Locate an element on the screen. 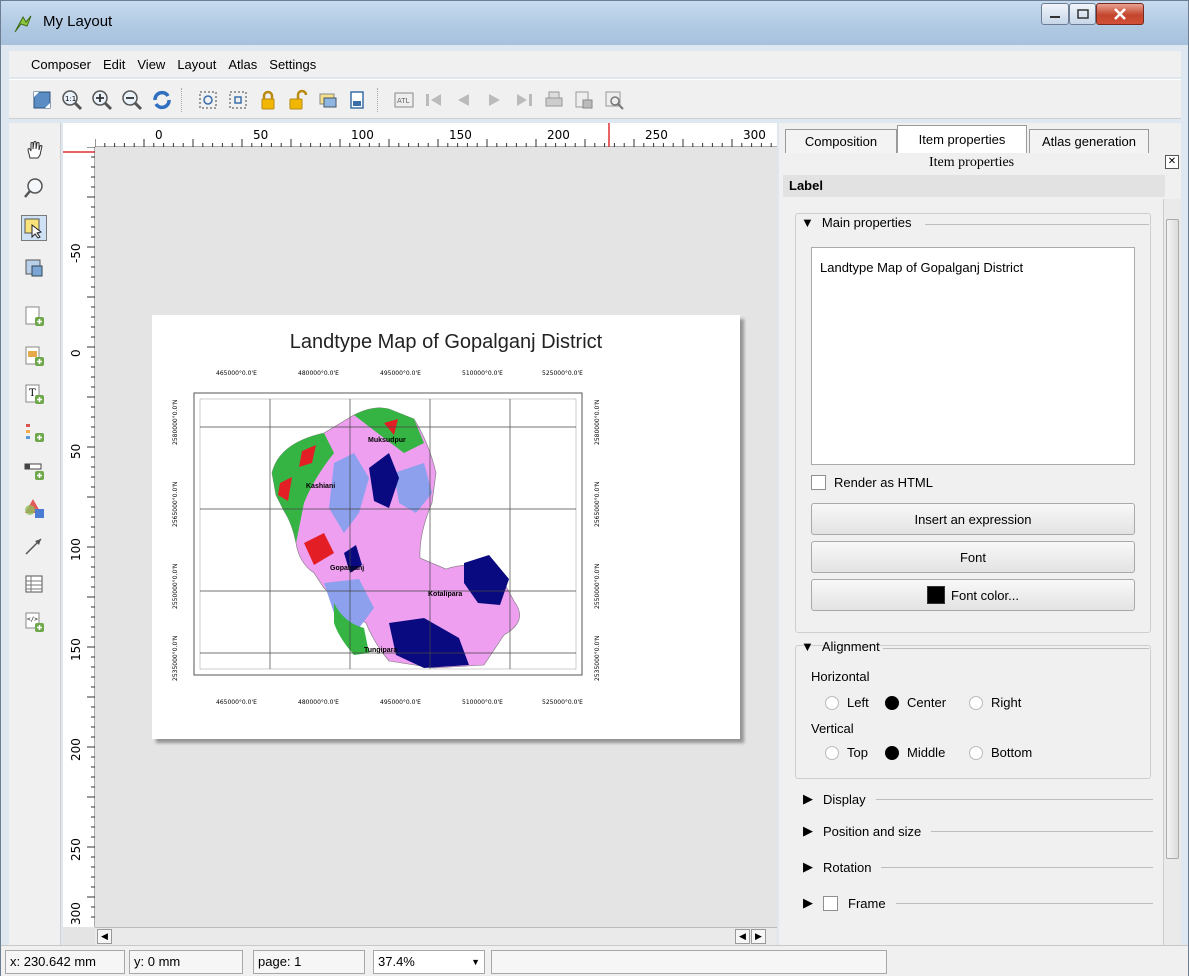 The height and width of the screenshot is (976, 1189). lock-icon is located at coordinates (268, 100).